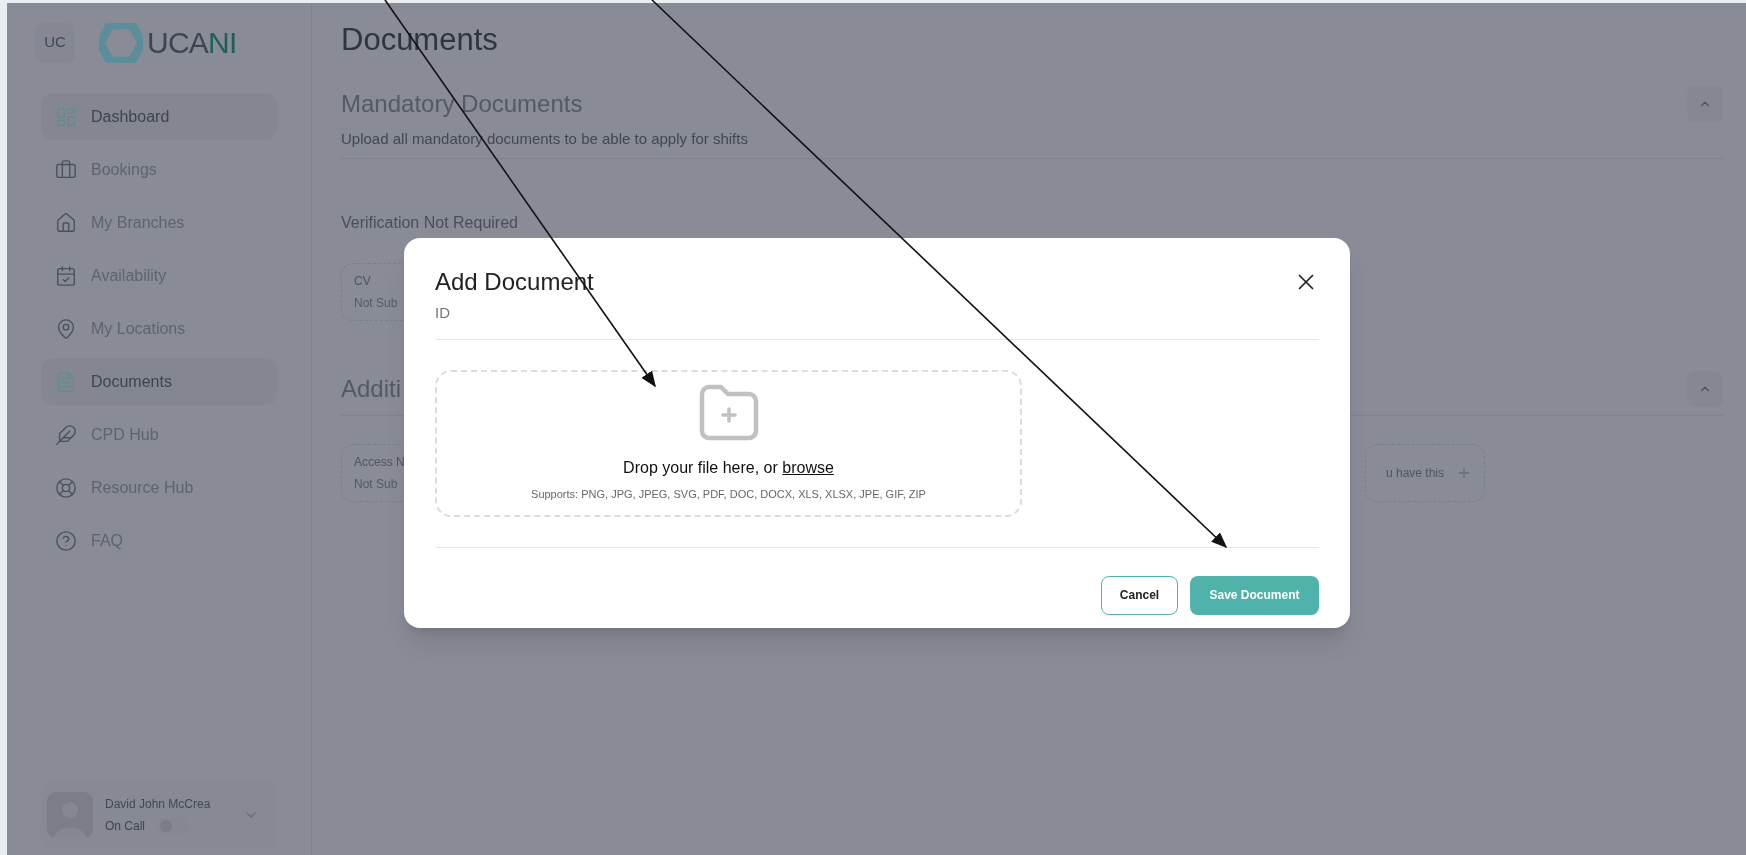 Image resolution: width=1746 pixels, height=855 pixels. Describe the element at coordinates (1254, 595) in the screenshot. I see `save-button: Save Document` at that location.